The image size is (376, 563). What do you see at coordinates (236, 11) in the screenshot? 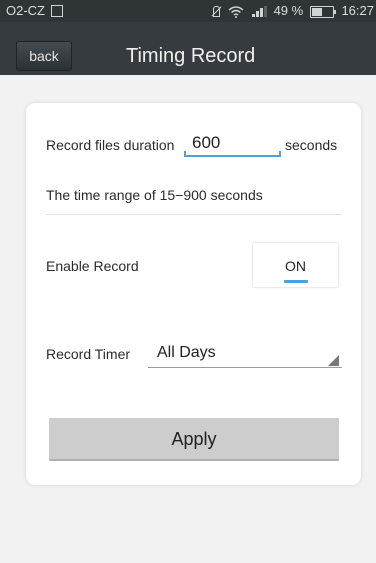
I see `wifi-icon` at bounding box center [236, 11].